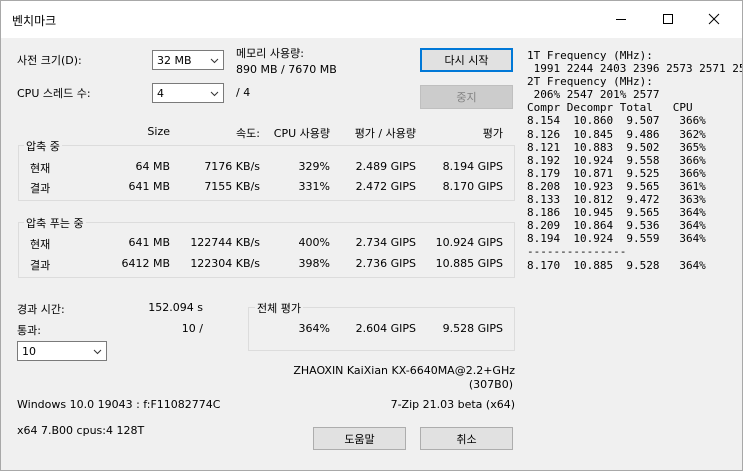 This screenshot has height=471, width=743. What do you see at coordinates (404, 370) in the screenshot?
I see `cpu-name: ZHAOXIN KaiXian KX-6640MA@2.2+GHz` at bounding box center [404, 370].